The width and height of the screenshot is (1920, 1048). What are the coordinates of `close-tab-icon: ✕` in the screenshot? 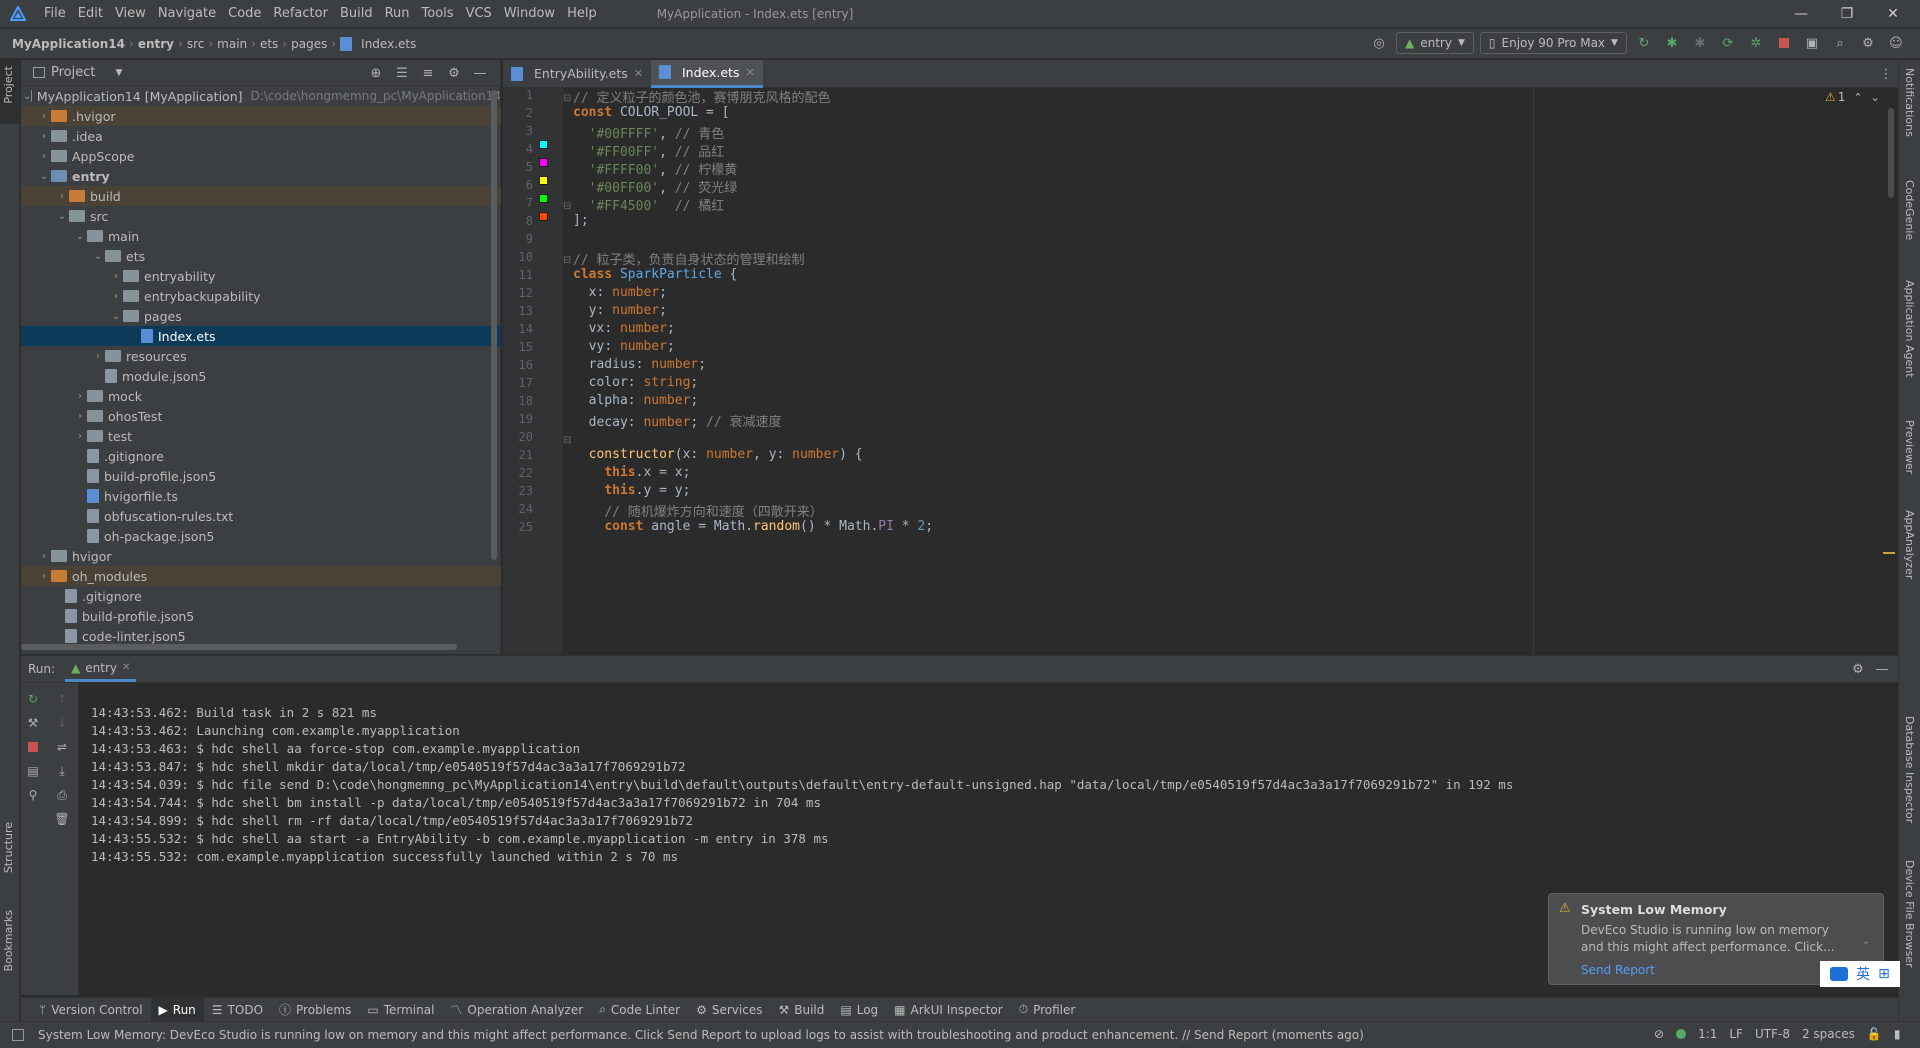 It's located at (126, 667).